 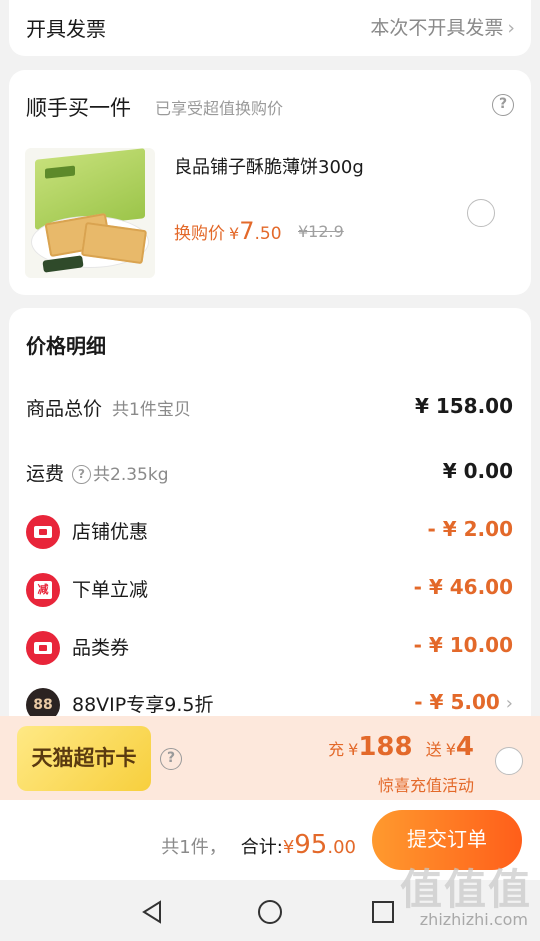 I want to click on add-on-title: 顺手买一件, so click(x=78, y=108).